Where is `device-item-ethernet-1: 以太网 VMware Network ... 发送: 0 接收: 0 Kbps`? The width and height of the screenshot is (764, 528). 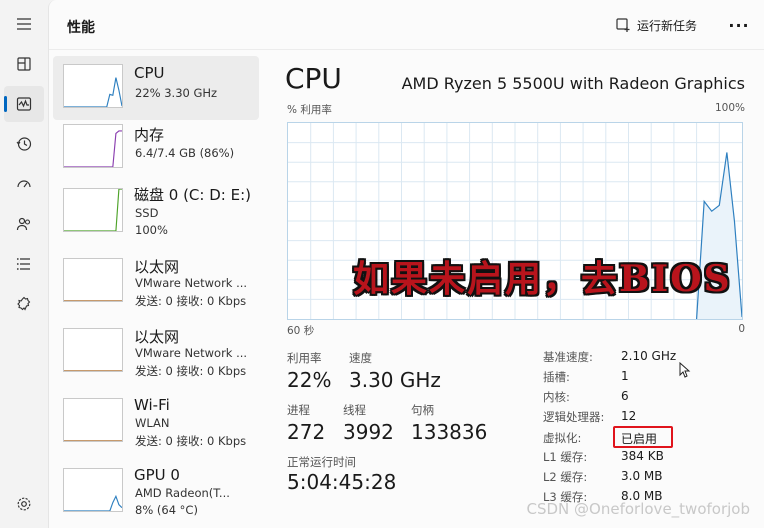
device-item-ethernet-1: 以太网 VMware Network ... 发送: 0 接收: 0 Kbps is located at coordinates (156, 282).